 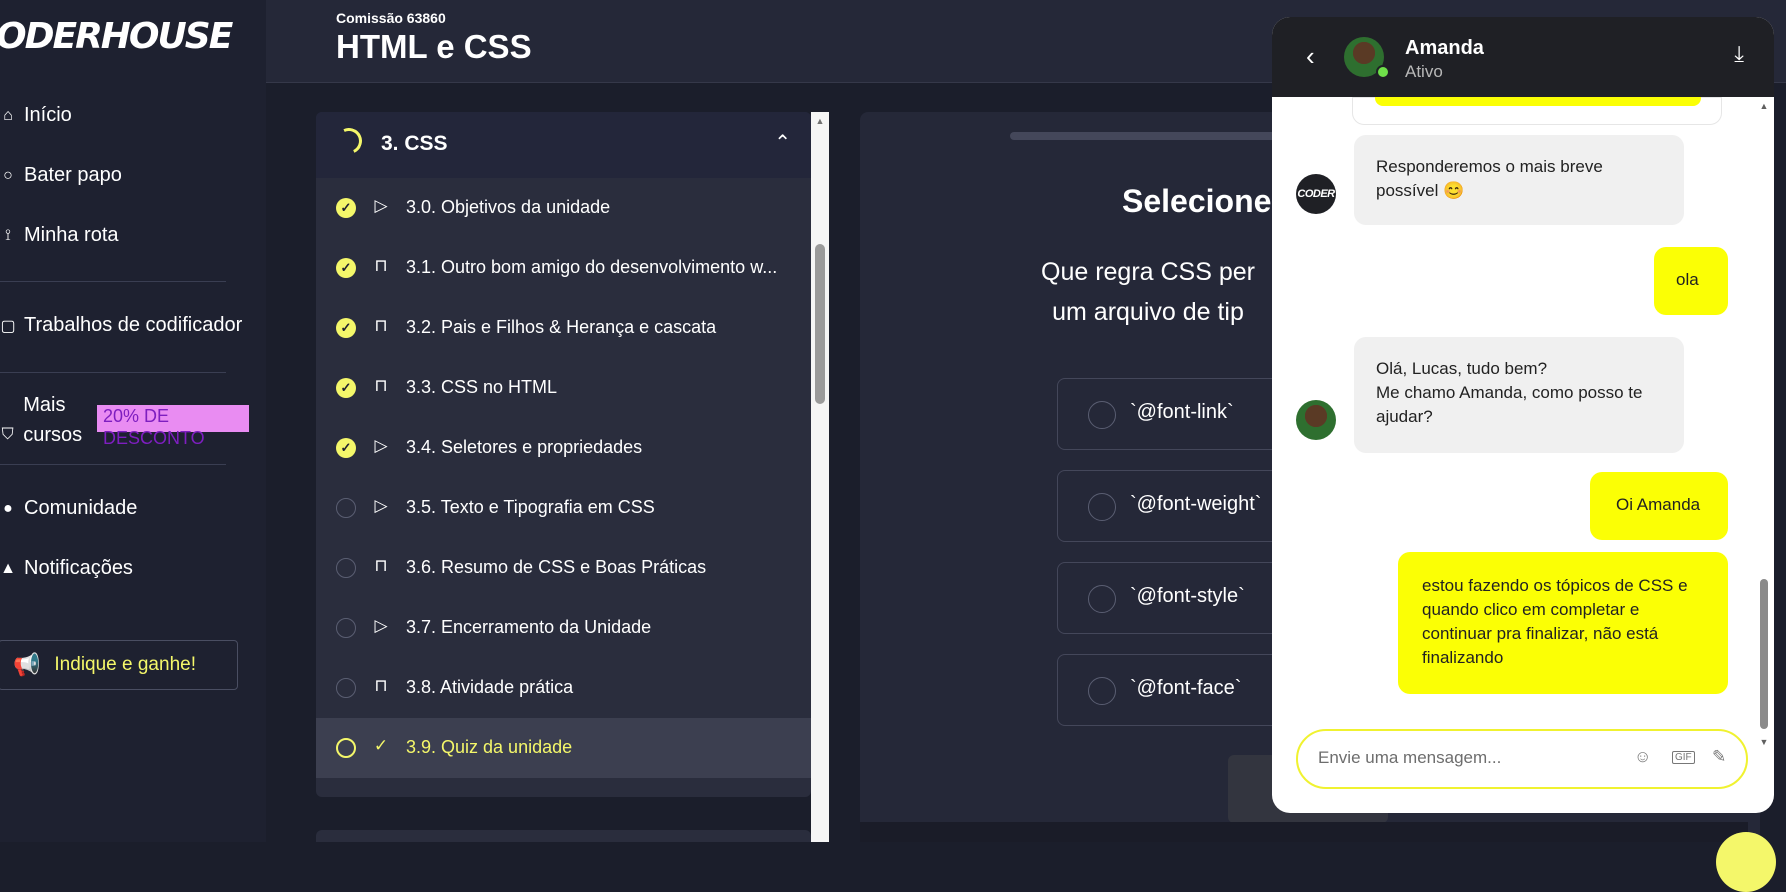 I want to click on amanda-avatar, so click(x=1316, y=420).